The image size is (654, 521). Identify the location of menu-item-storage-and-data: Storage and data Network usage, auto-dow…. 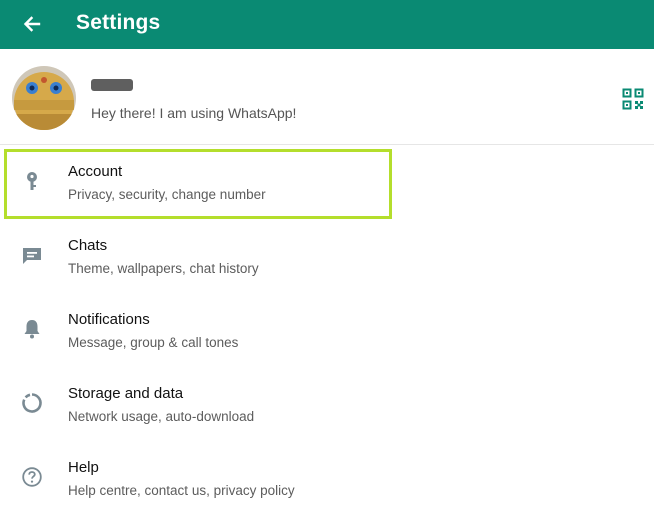
(327, 404).